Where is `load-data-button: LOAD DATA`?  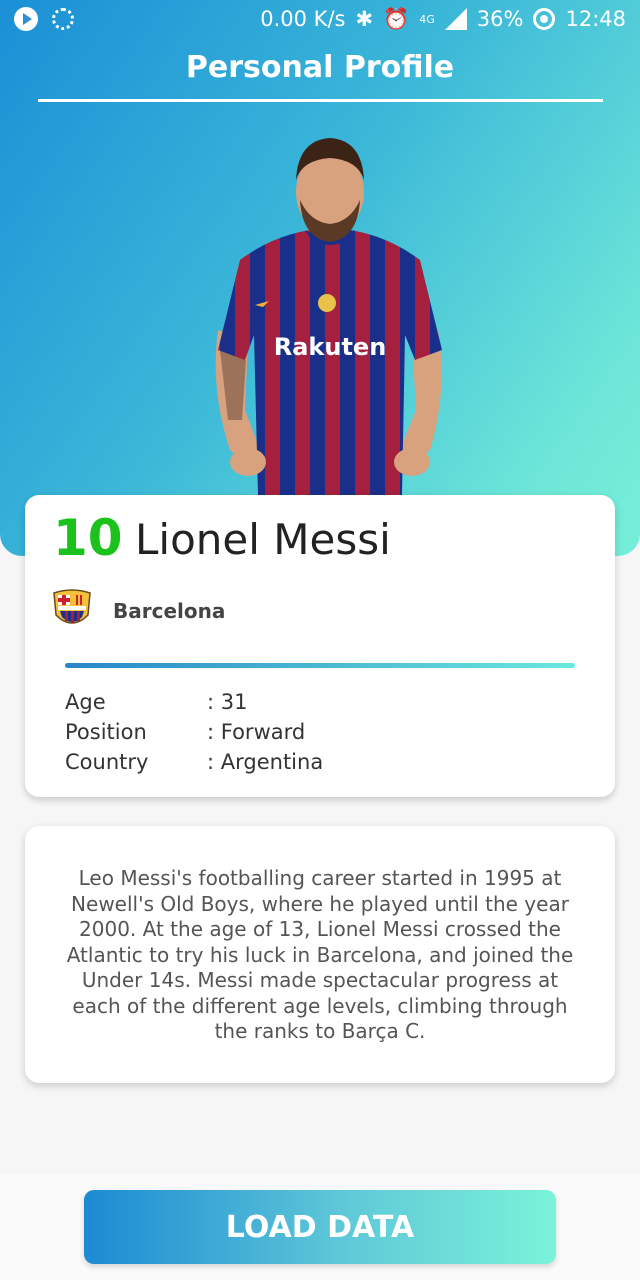
load-data-button: LOAD DATA is located at coordinates (320, 1227).